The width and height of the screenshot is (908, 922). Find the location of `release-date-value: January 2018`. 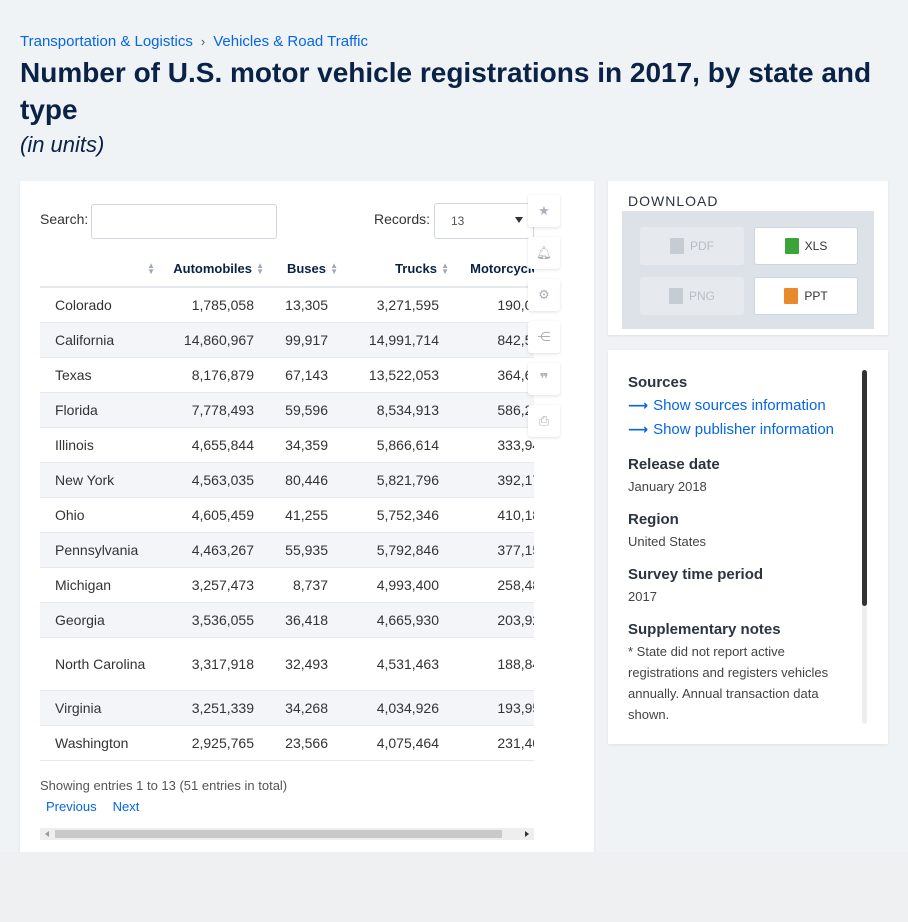

release-date-value: January 2018 is located at coordinates (667, 486).